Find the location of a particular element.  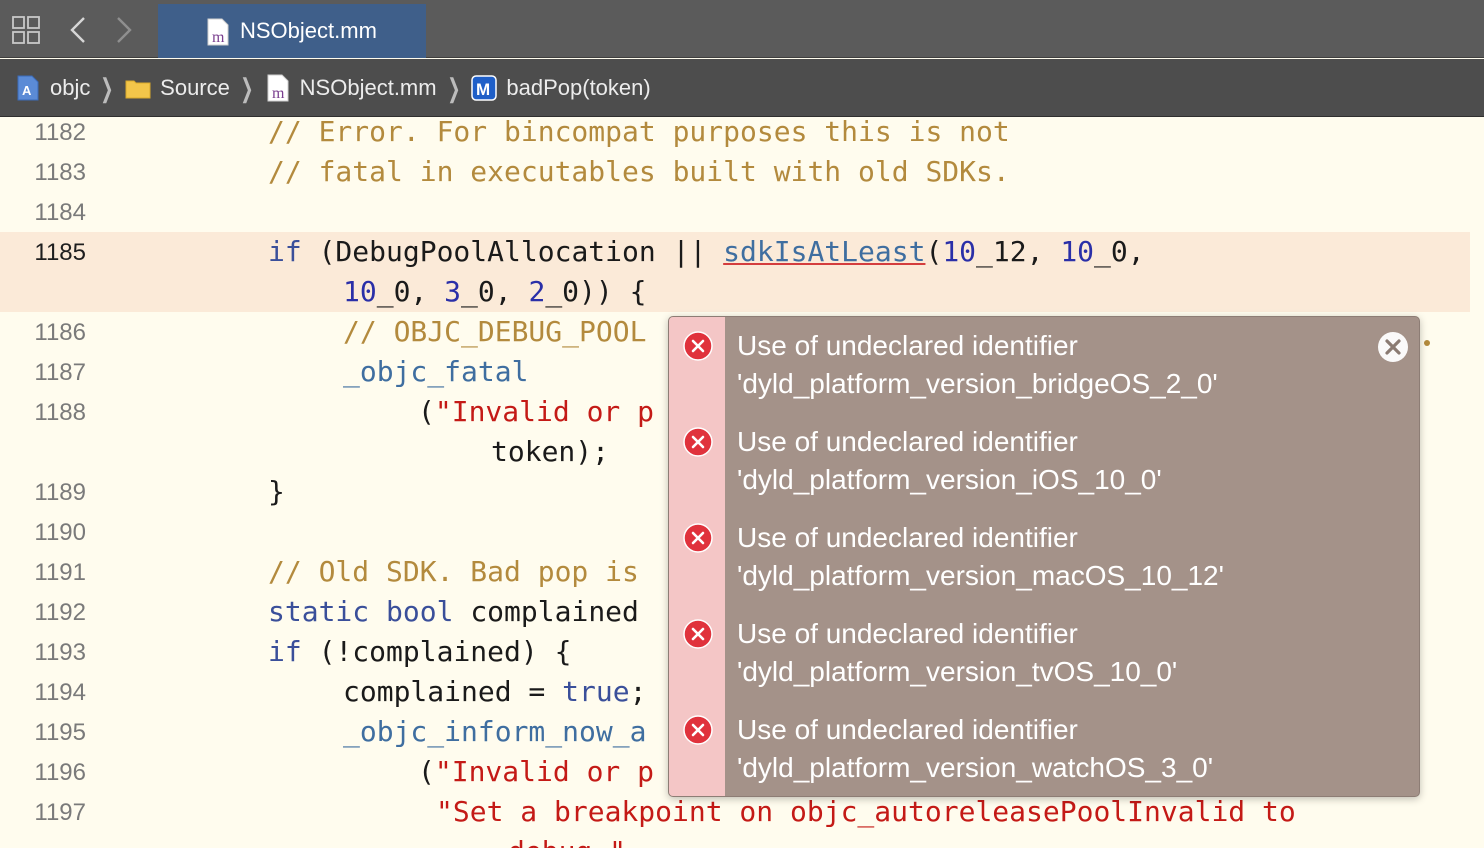

code-line: 1184 is located at coordinates (742, 212).